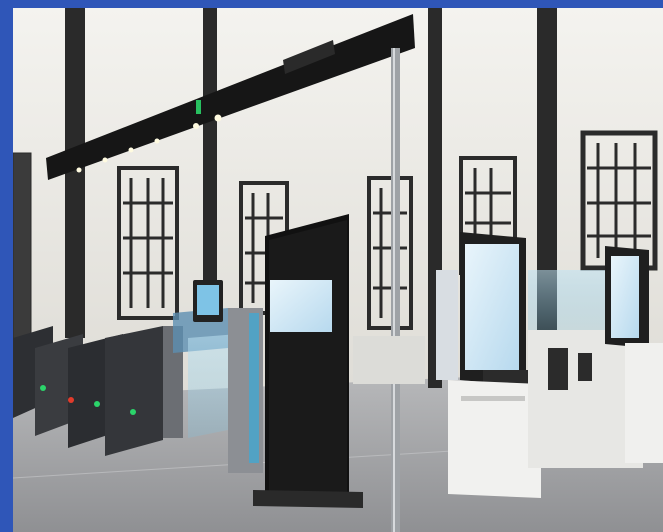 The width and height of the screenshot is (663, 532). I want to click on tall-display-totem, so click(308, 361).